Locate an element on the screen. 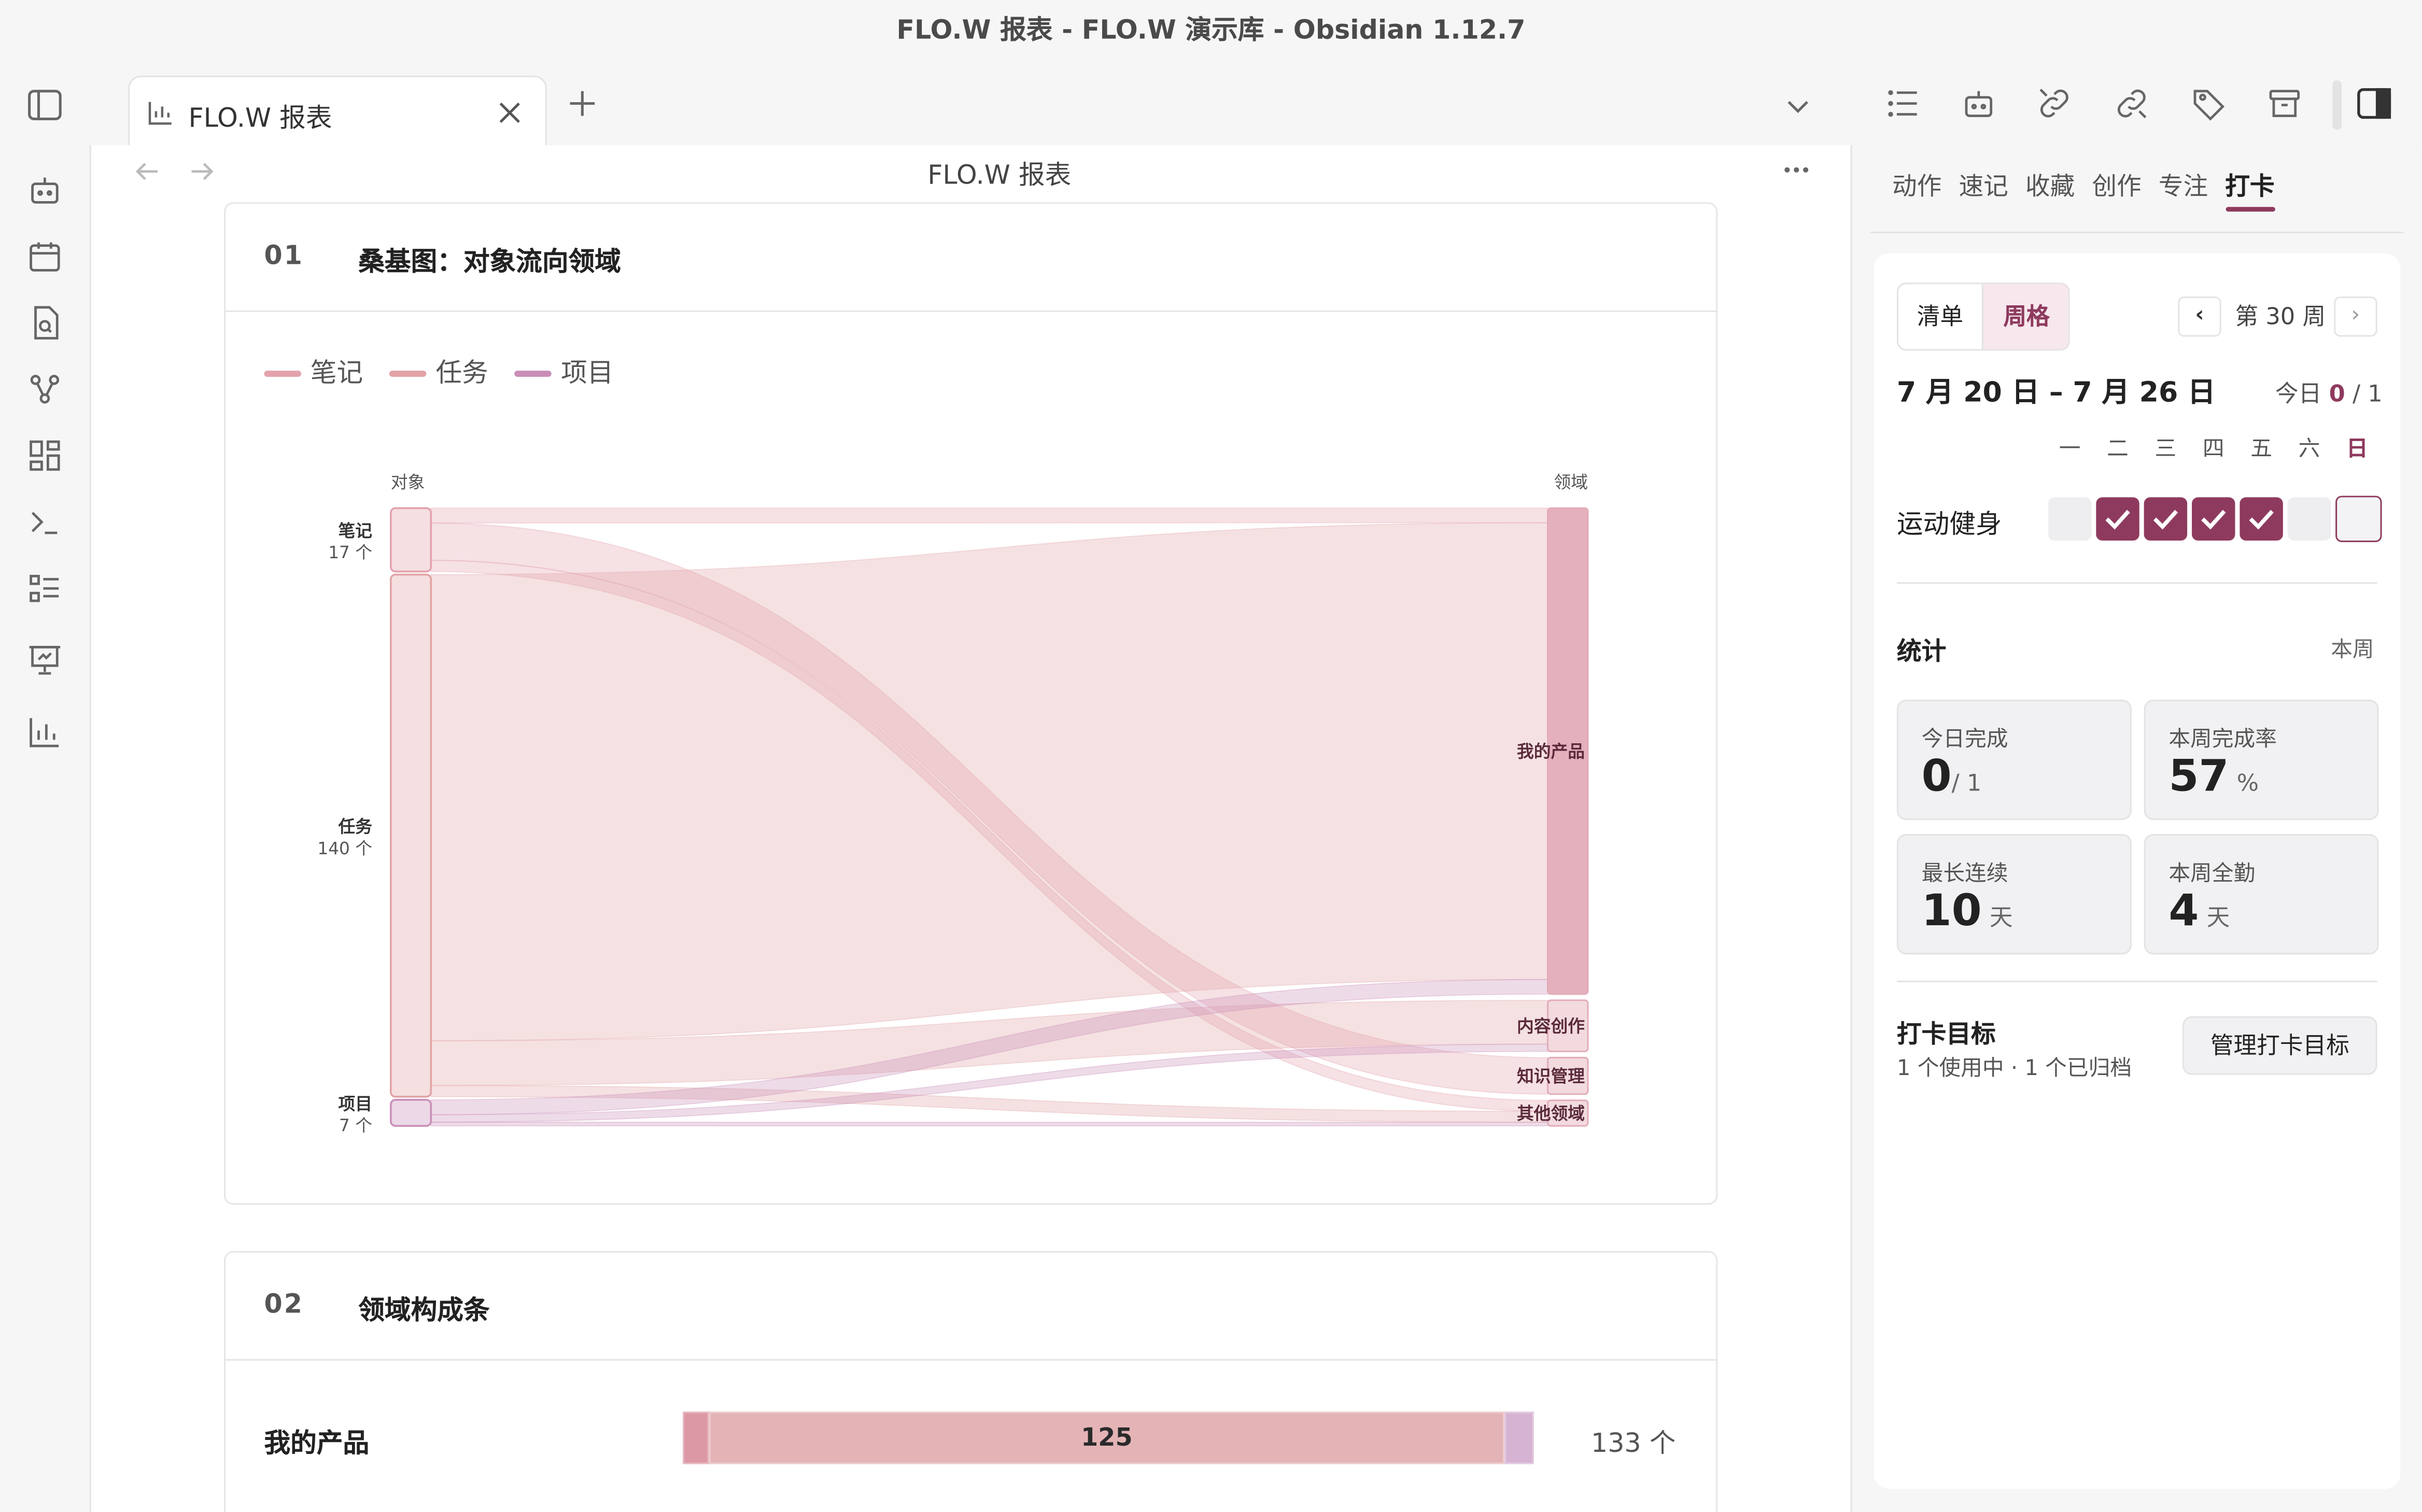 Image resolution: width=2422 pixels, height=1512 pixels. panel-tabs: 动作 速记 收藏 创作 专注 打卡 is located at coordinates (2083, 184).